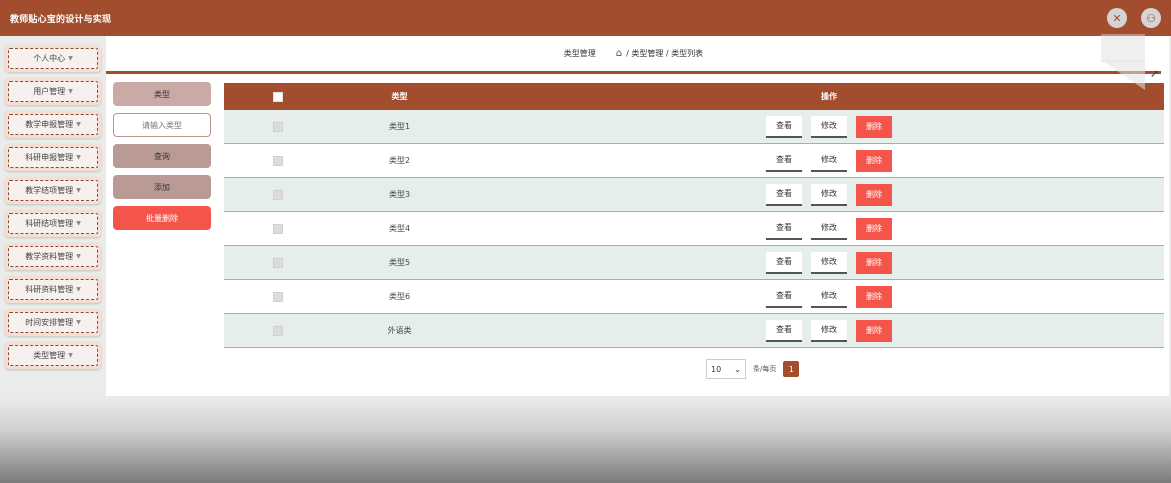 The width and height of the screenshot is (1171, 483). I want to click on sidebar-item-teaching-apply: 教学申报管理 ▼, so click(53, 124).